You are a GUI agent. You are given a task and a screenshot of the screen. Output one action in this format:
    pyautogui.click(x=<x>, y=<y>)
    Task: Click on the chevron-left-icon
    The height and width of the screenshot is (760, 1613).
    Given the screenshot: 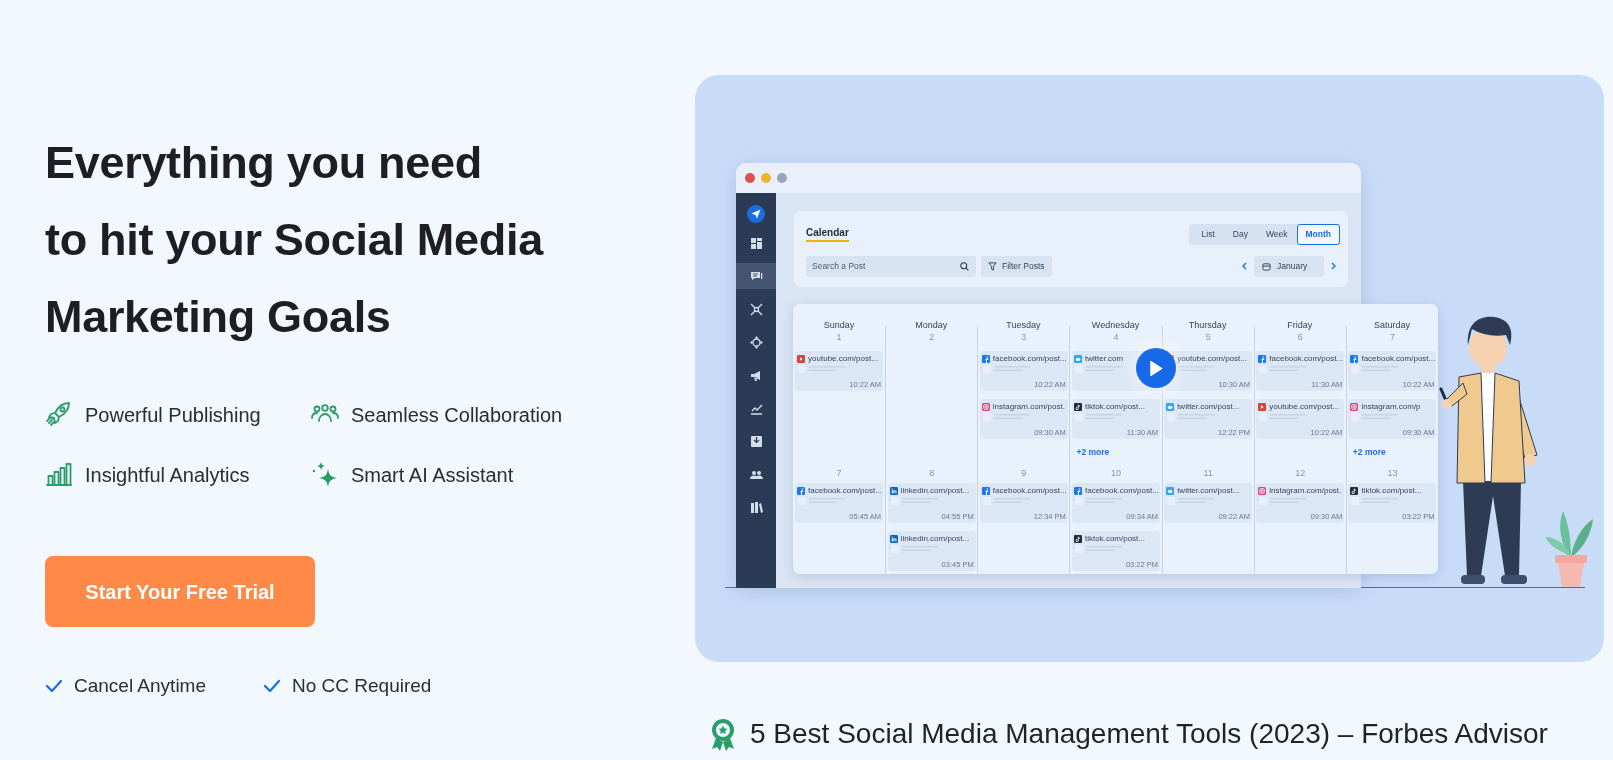 What is the action you would take?
    pyautogui.click(x=1244, y=266)
    